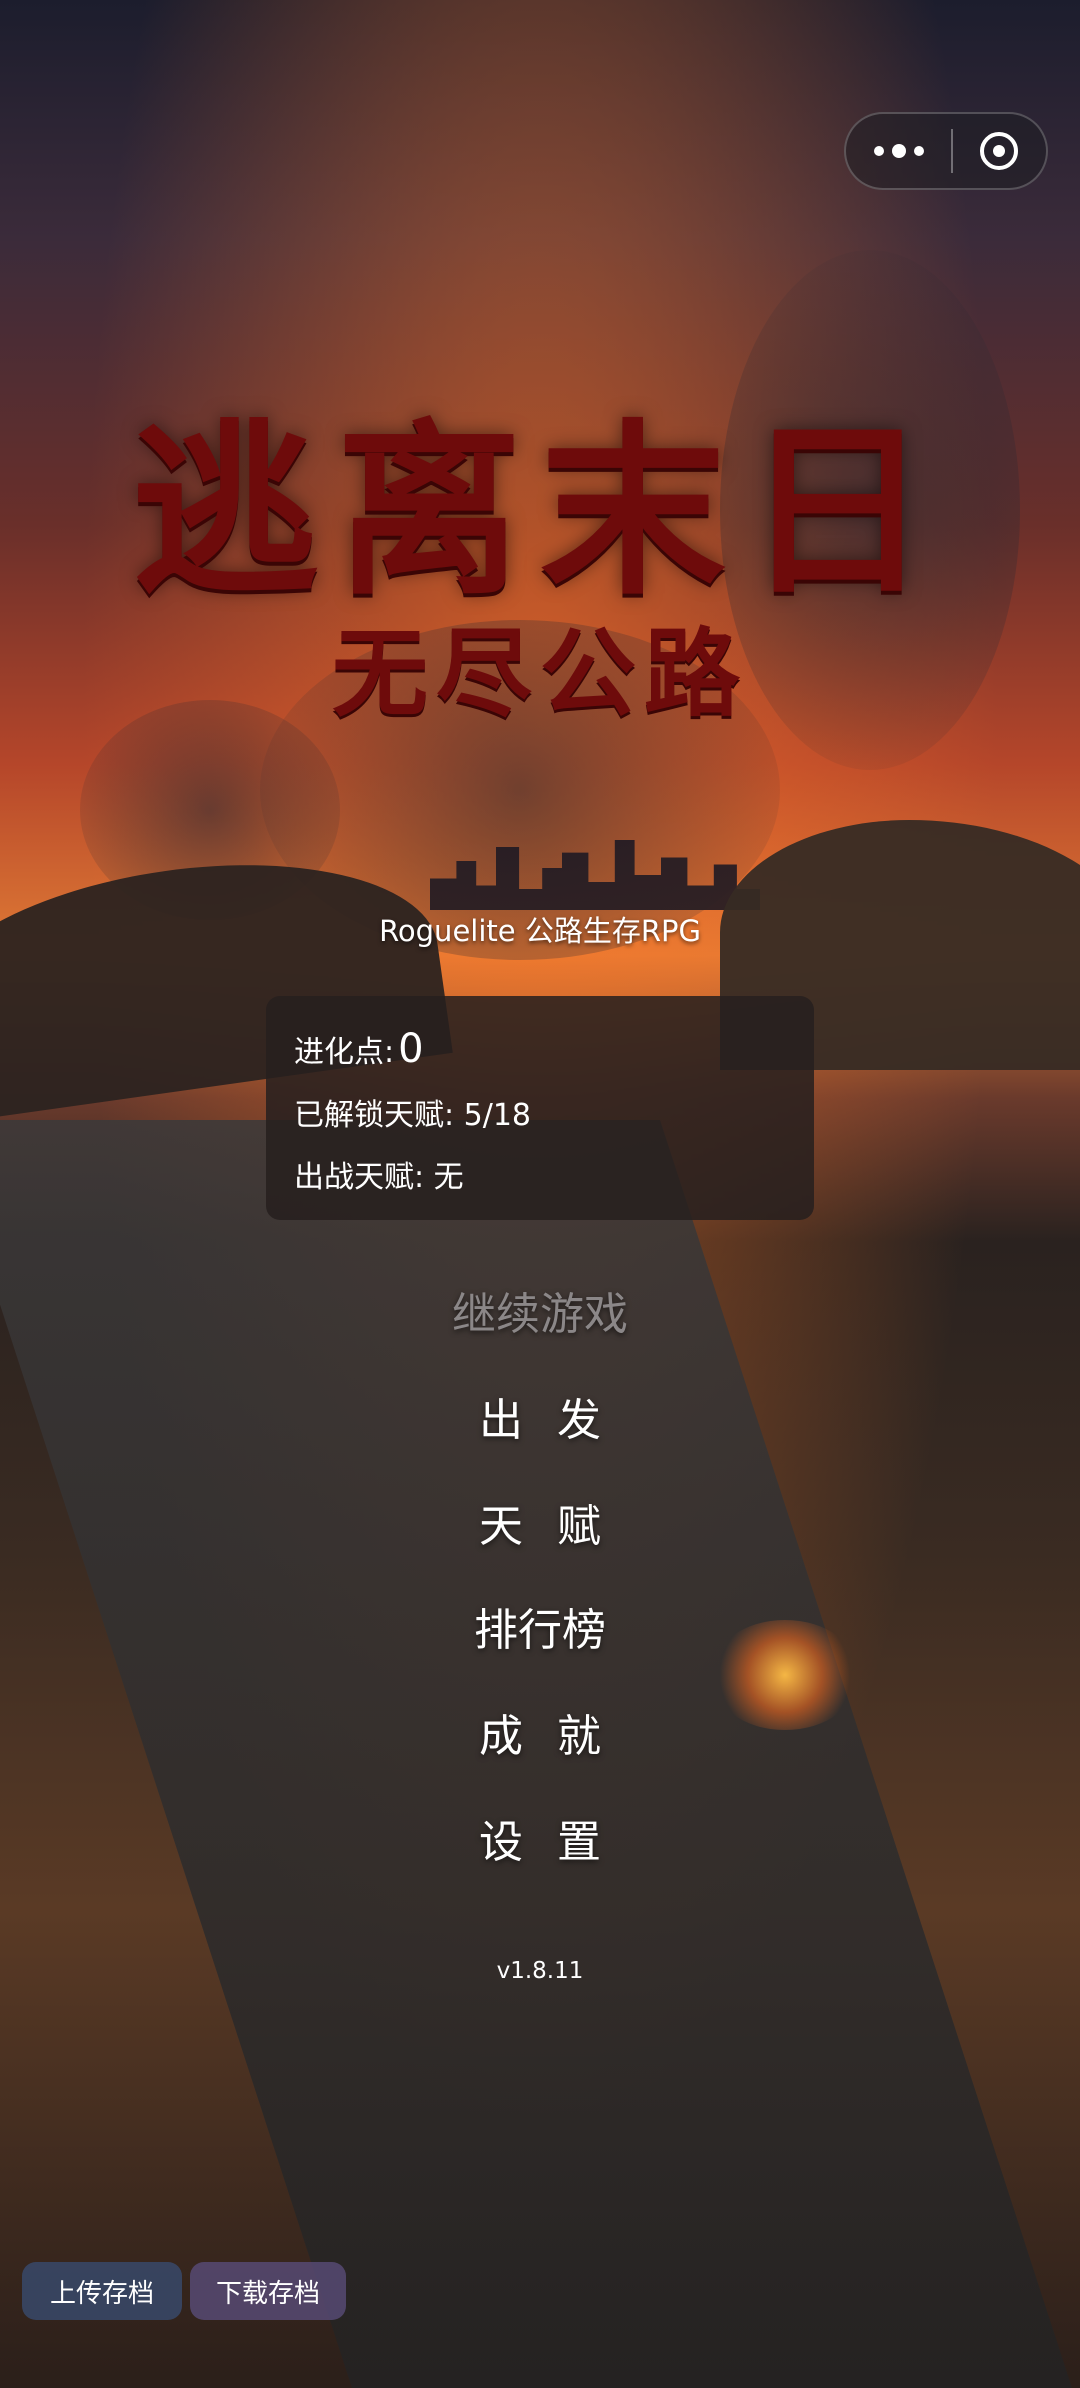 The height and width of the screenshot is (2388, 1080). Describe the element at coordinates (557, 1420) in the screenshot. I see `start-label: 出发` at that location.